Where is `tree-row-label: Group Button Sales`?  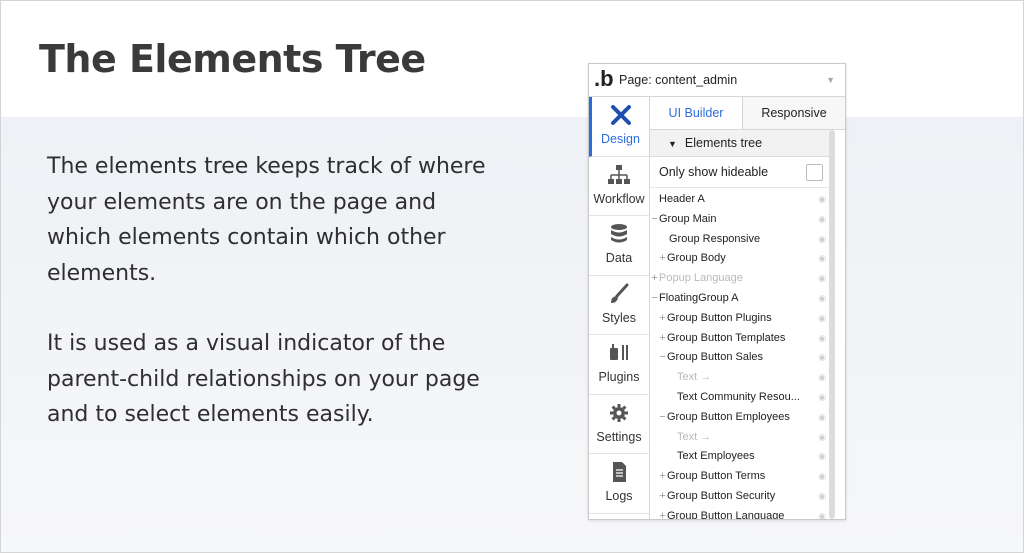
tree-row-label: Group Button Sales is located at coordinates (715, 357).